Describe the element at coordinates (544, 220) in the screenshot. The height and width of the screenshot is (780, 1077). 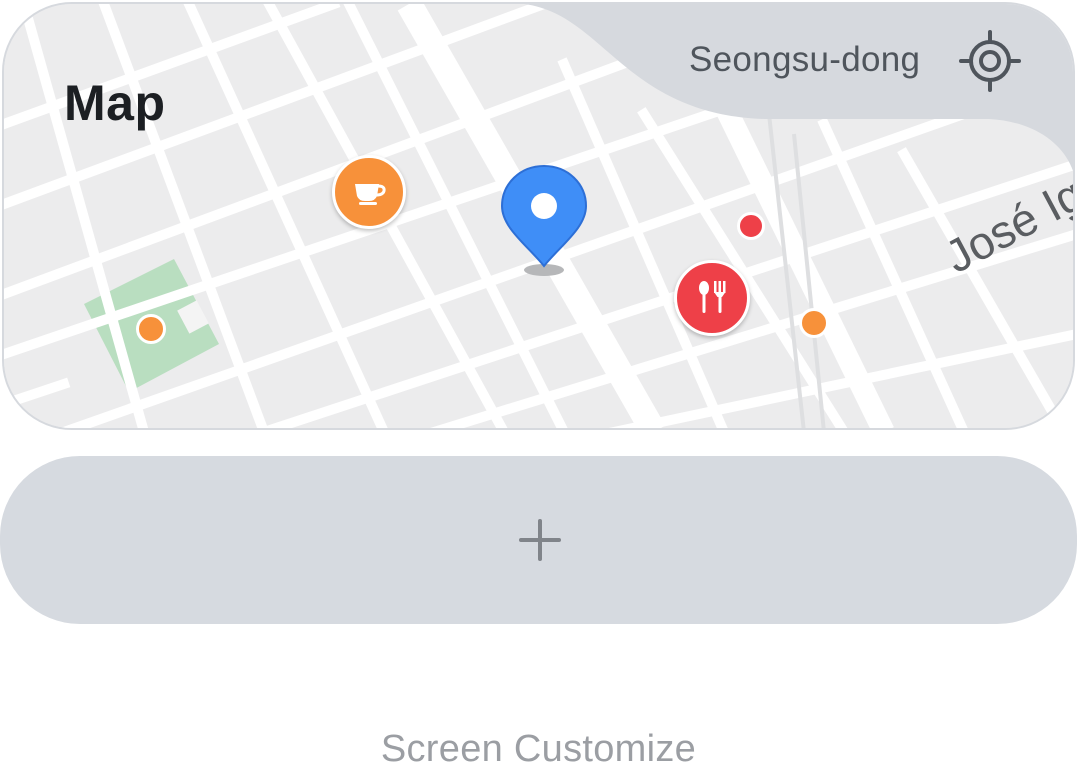
I see `location-pin-icon` at that location.